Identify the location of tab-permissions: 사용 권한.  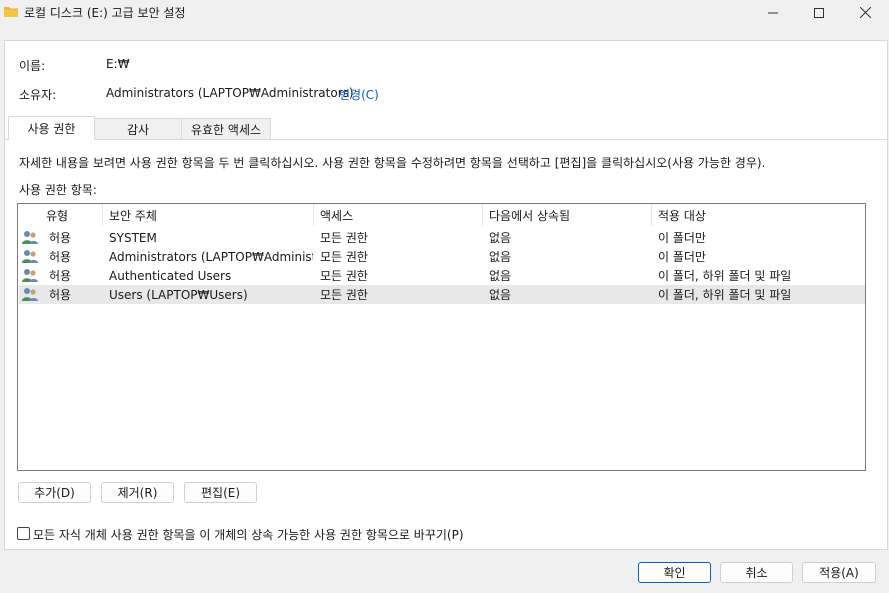
(51, 128).